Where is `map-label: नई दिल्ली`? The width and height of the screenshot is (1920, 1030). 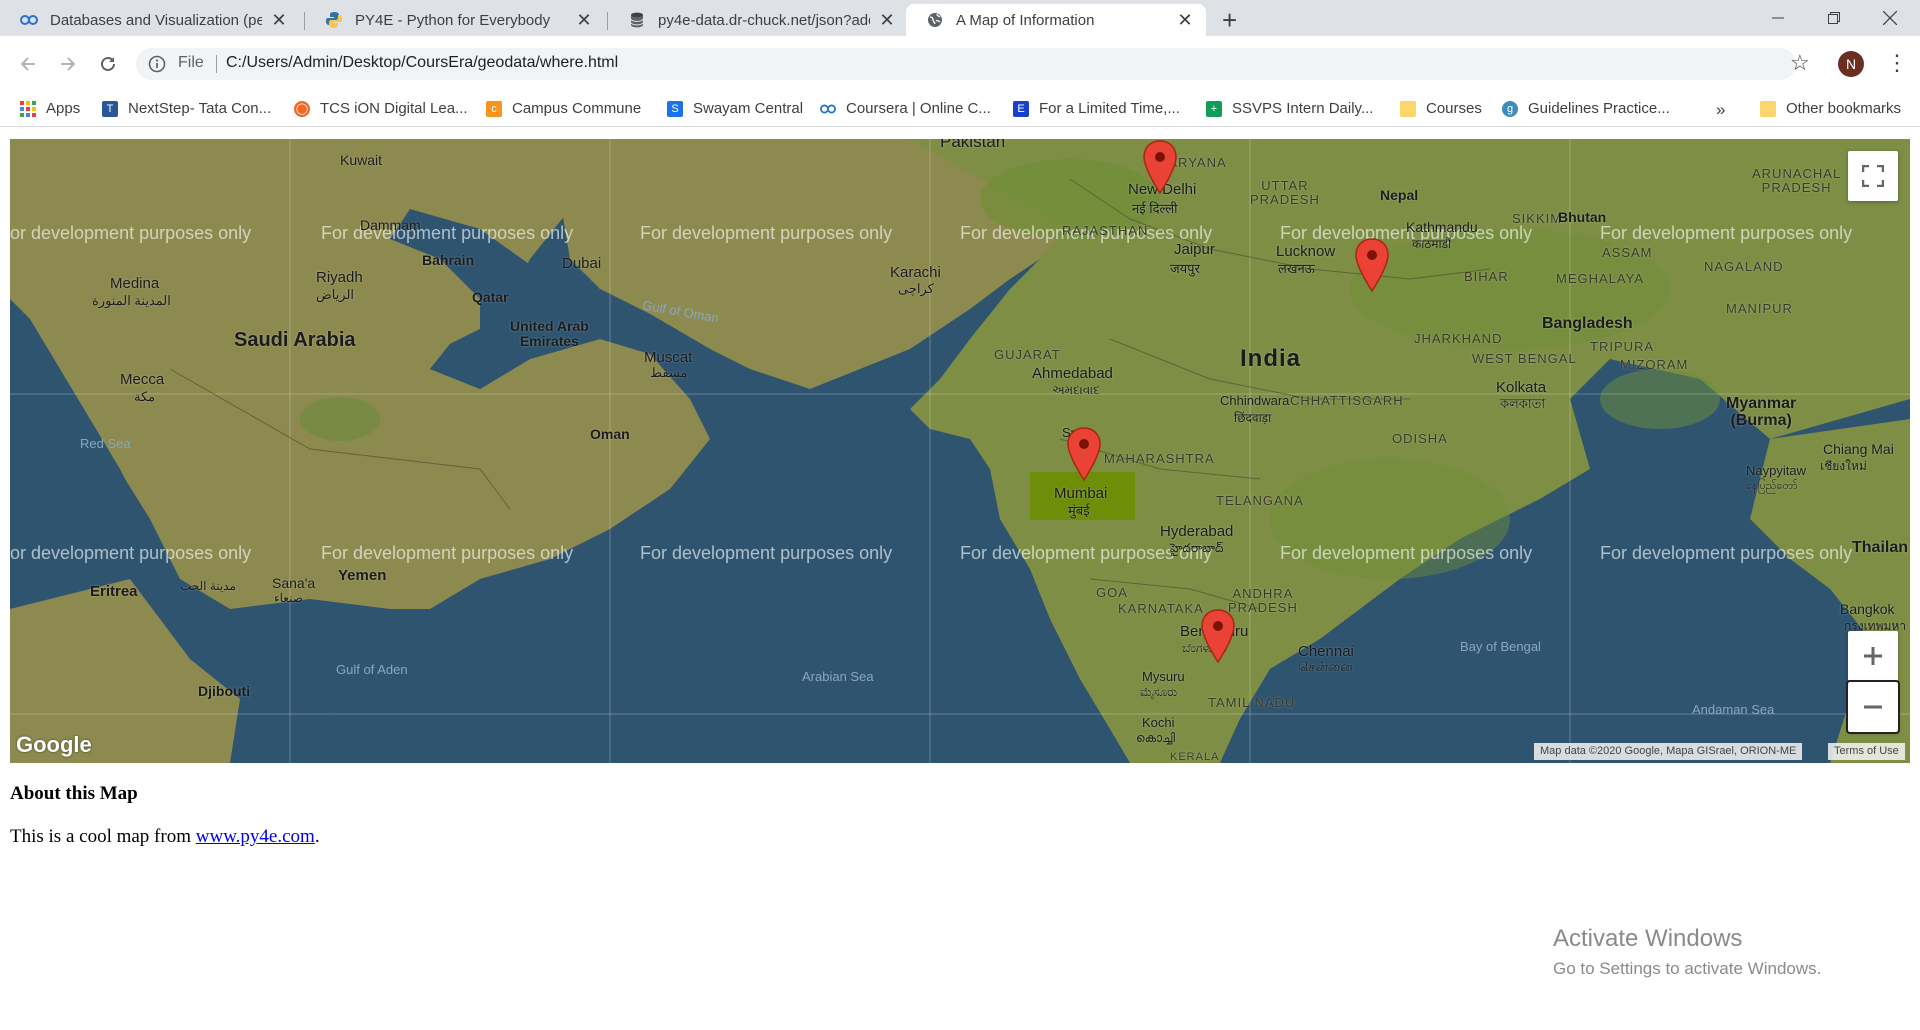
map-label: नई दिल्ली is located at coordinates (1155, 208).